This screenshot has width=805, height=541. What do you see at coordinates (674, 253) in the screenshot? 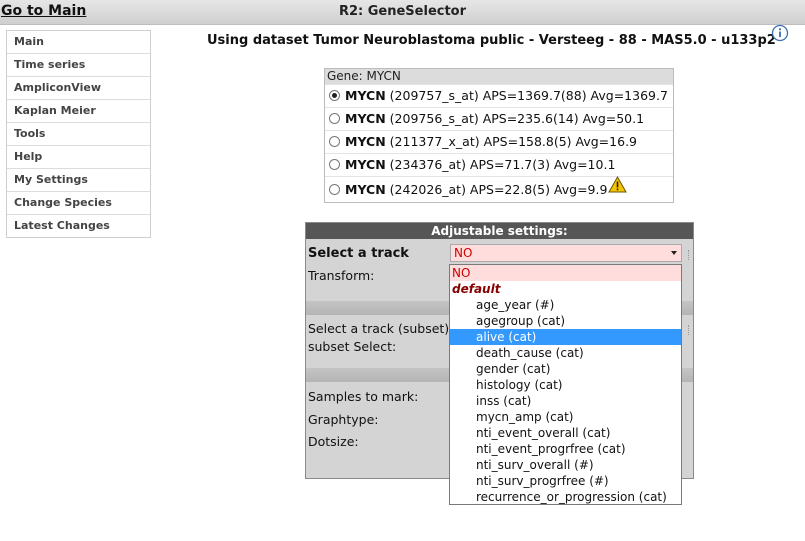
I see `chevron-down-icon` at bounding box center [674, 253].